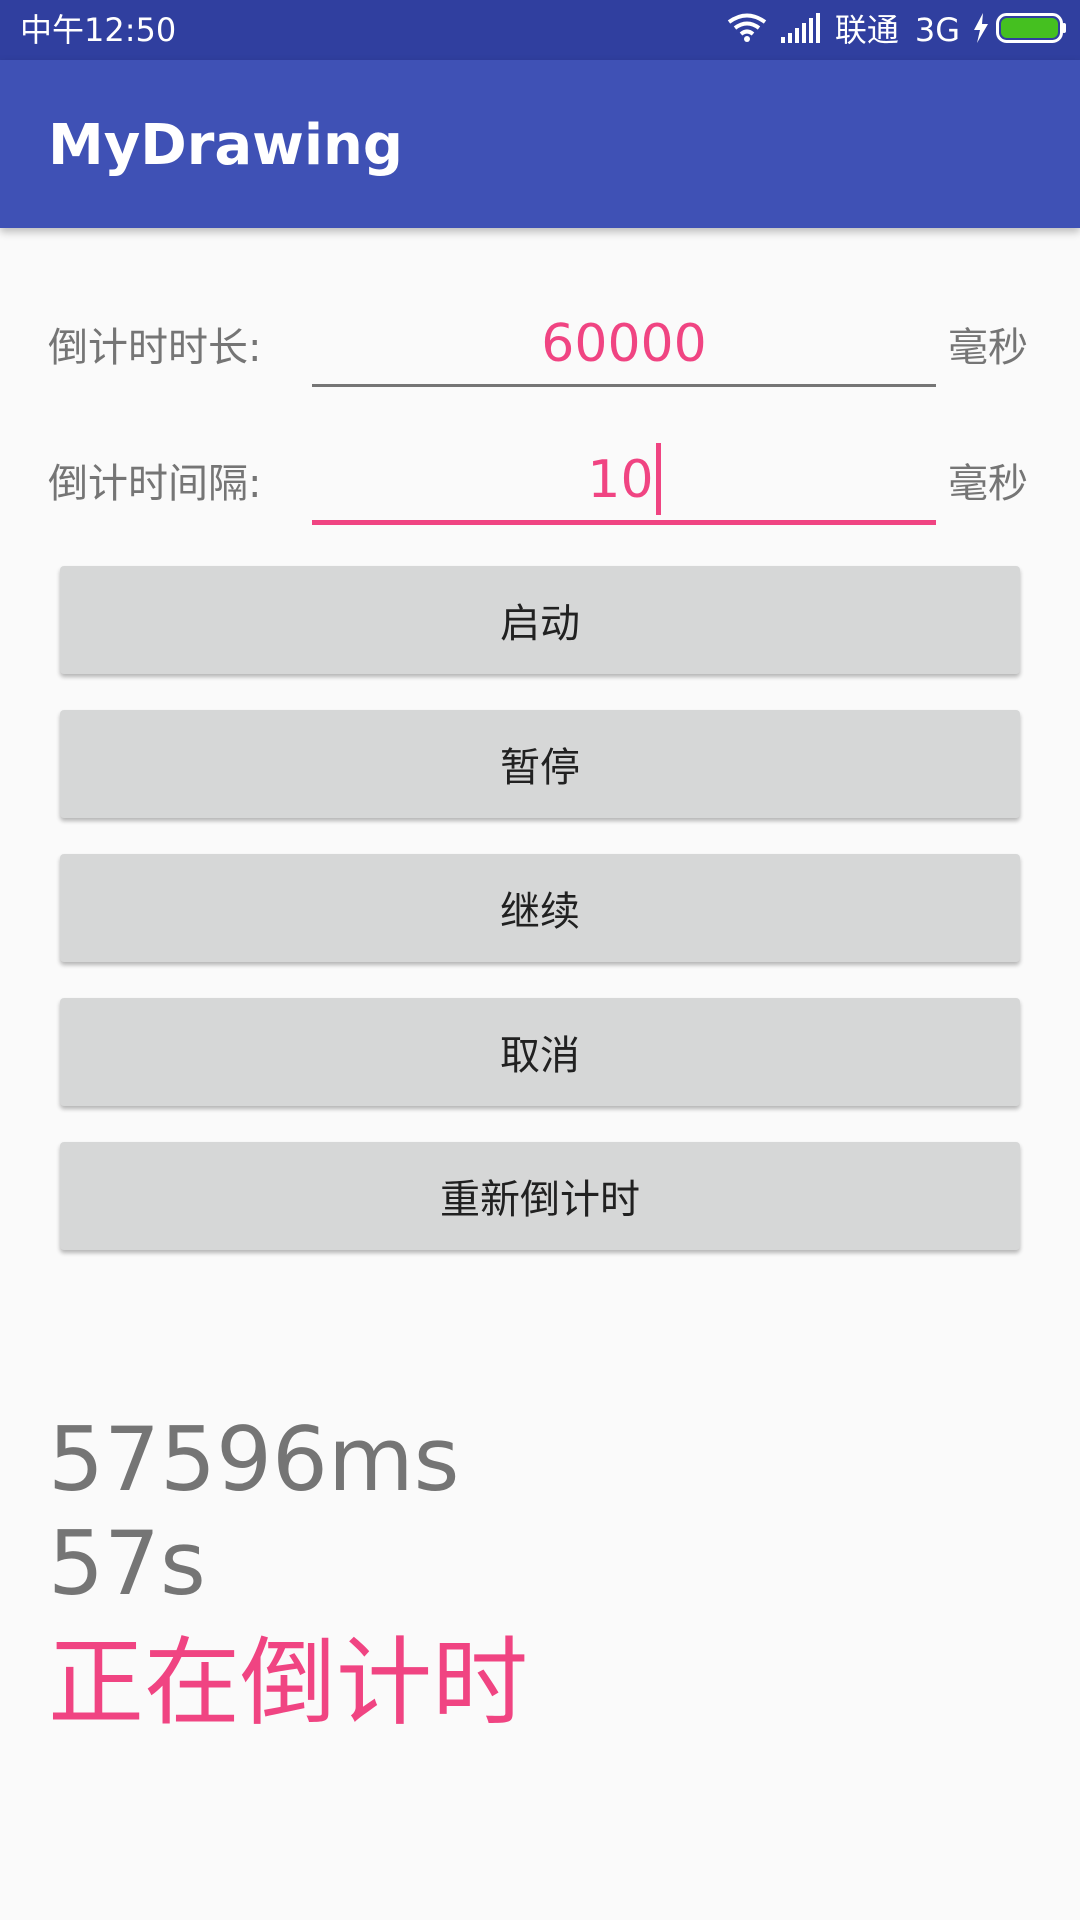  What do you see at coordinates (937, 30) in the screenshot?
I see `network-type: 3G` at bounding box center [937, 30].